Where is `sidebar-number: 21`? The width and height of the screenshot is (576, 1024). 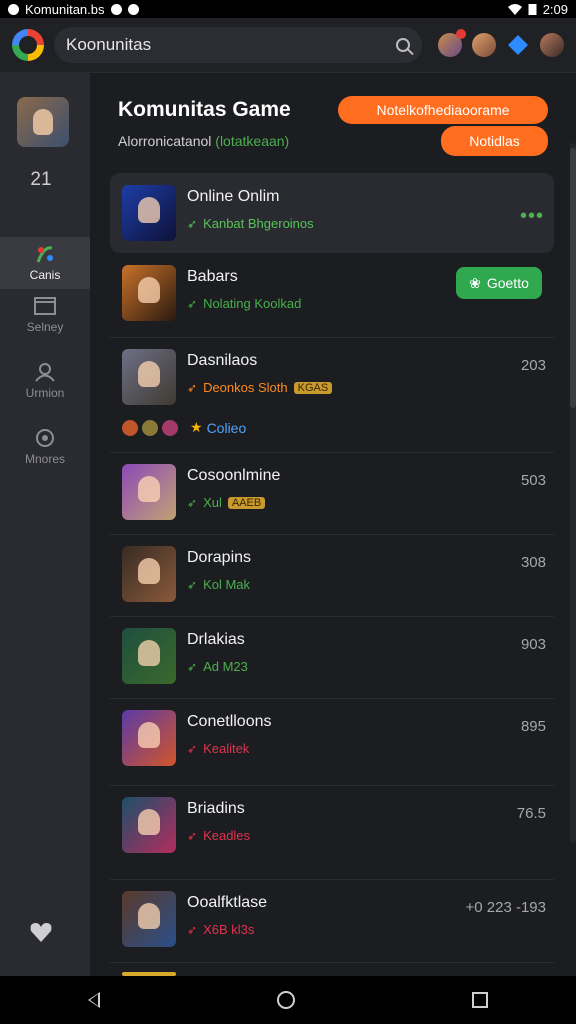
sidebar-number: 21 is located at coordinates (41, 179).